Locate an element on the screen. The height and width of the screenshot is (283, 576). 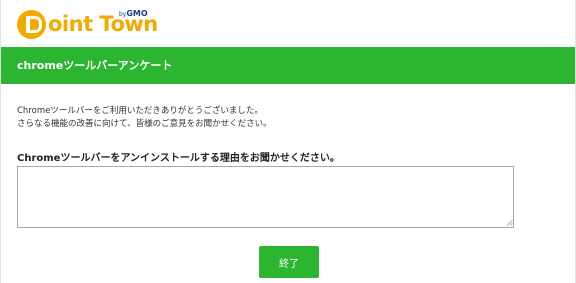
logo-brand: GMO is located at coordinates (137, 13).